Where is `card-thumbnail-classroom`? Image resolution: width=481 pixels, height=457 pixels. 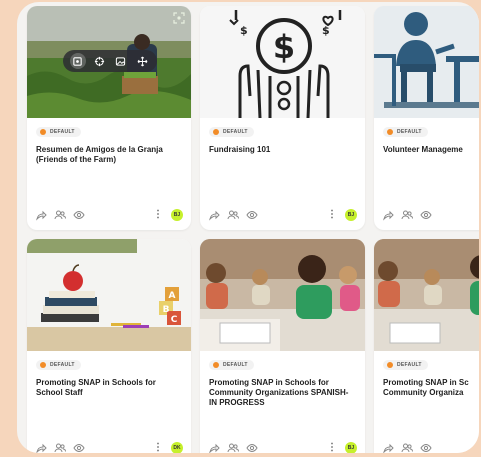 card-thumbnail-classroom is located at coordinates (282, 295).